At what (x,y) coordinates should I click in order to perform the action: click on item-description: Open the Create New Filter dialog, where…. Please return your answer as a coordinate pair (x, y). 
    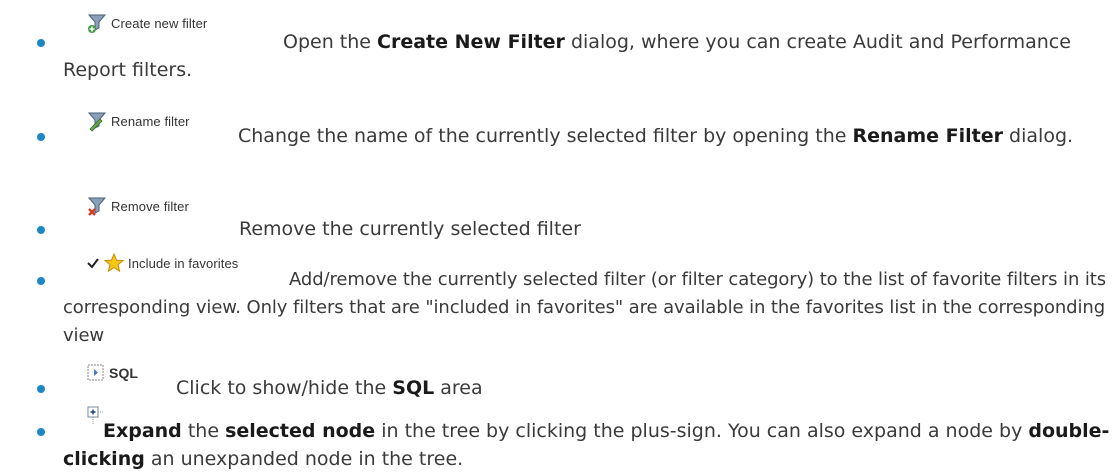
    Looking at the image, I should click on (567, 56).